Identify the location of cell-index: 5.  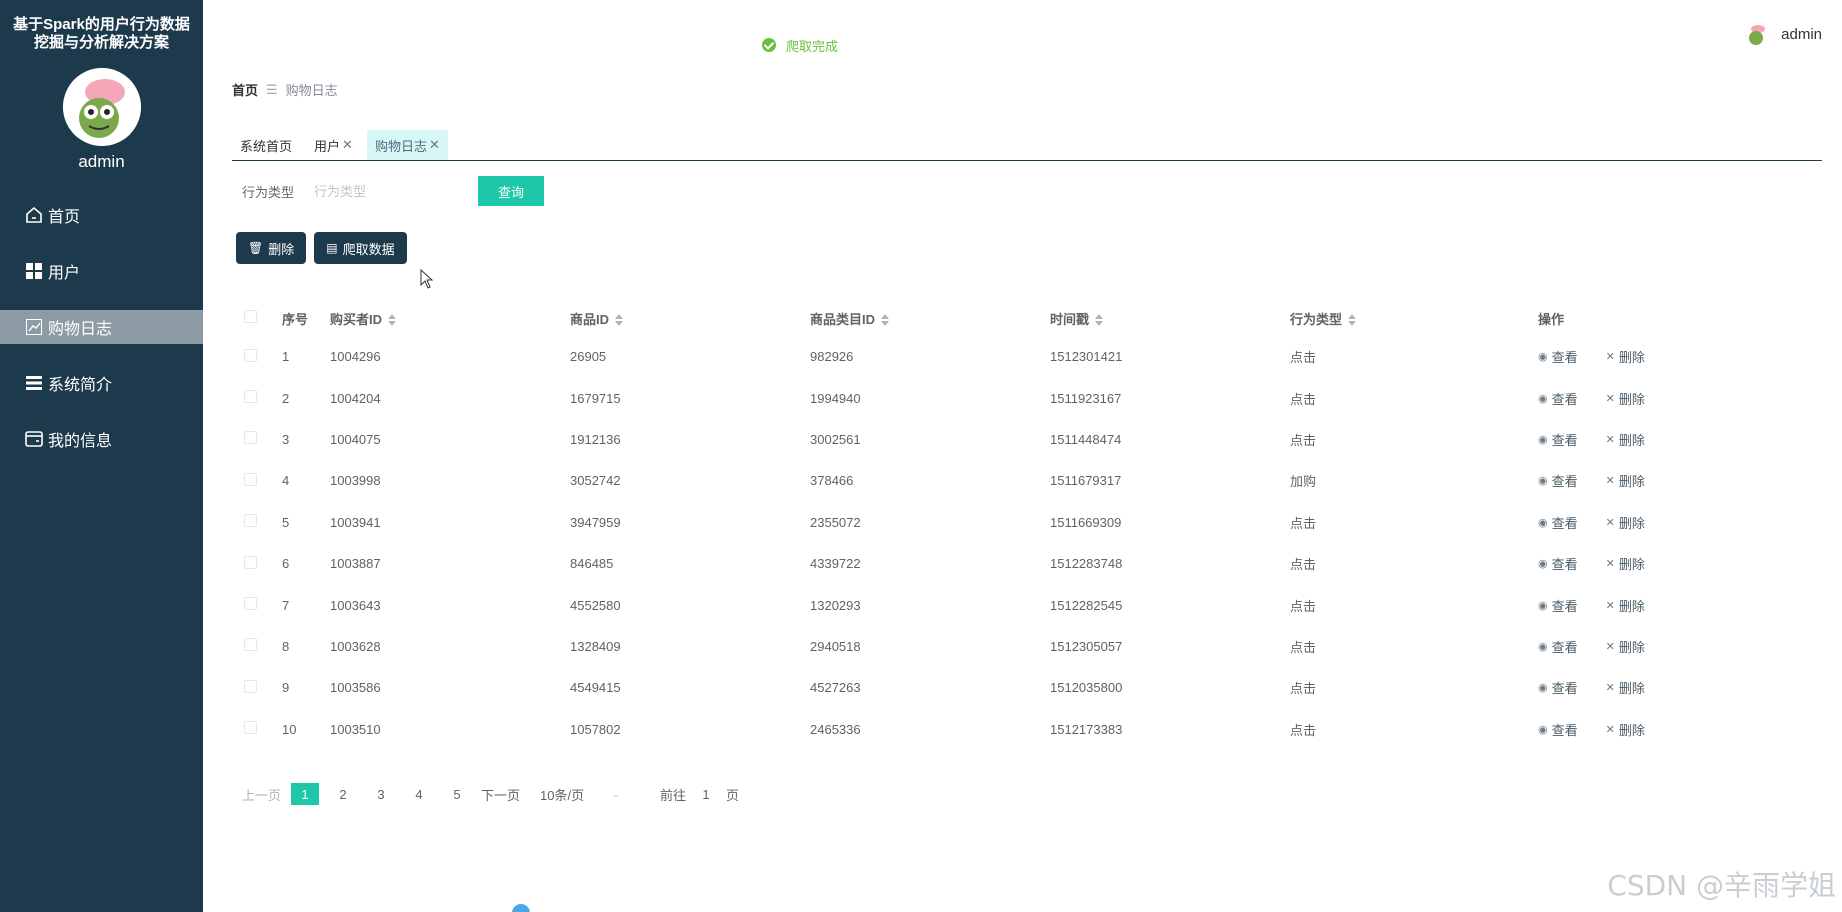
(286, 522).